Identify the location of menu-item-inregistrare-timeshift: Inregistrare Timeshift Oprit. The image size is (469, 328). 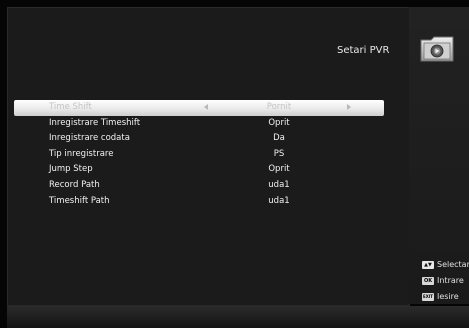
(199, 124).